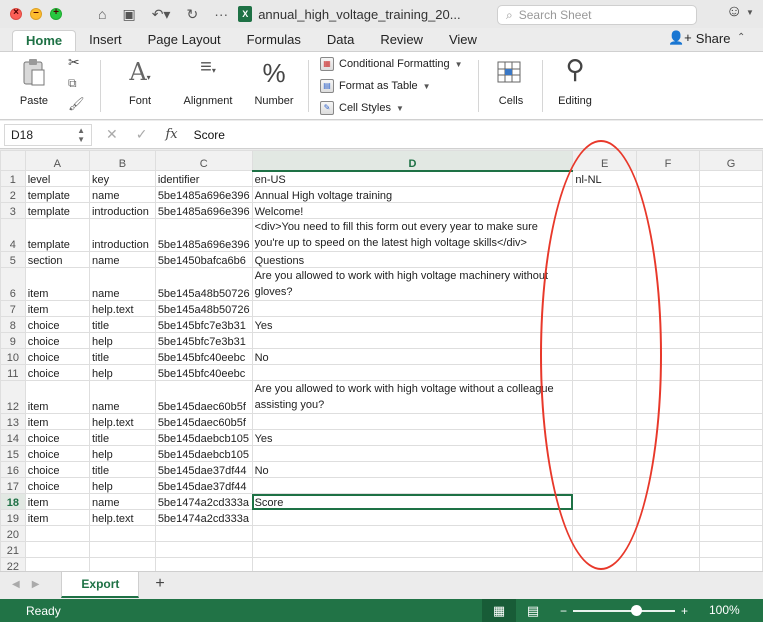  What do you see at coordinates (13, 235) in the screenshot?
I see `row-header: 4` at bounding box center [13, 235].